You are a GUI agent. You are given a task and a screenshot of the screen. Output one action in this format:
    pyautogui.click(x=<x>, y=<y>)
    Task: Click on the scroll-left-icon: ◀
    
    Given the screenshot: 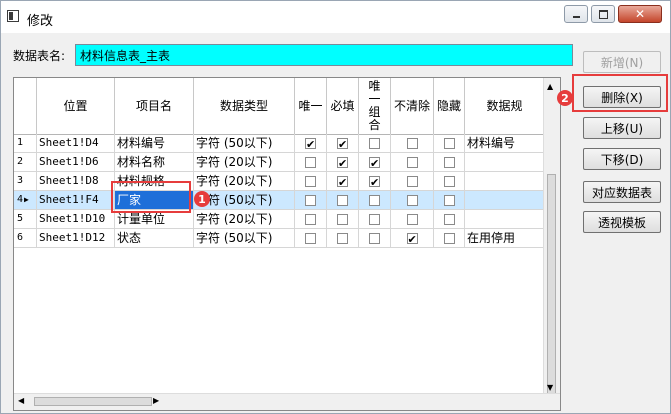 What is the action you would take?
    pyautogui.click(x=21, y=400)
    